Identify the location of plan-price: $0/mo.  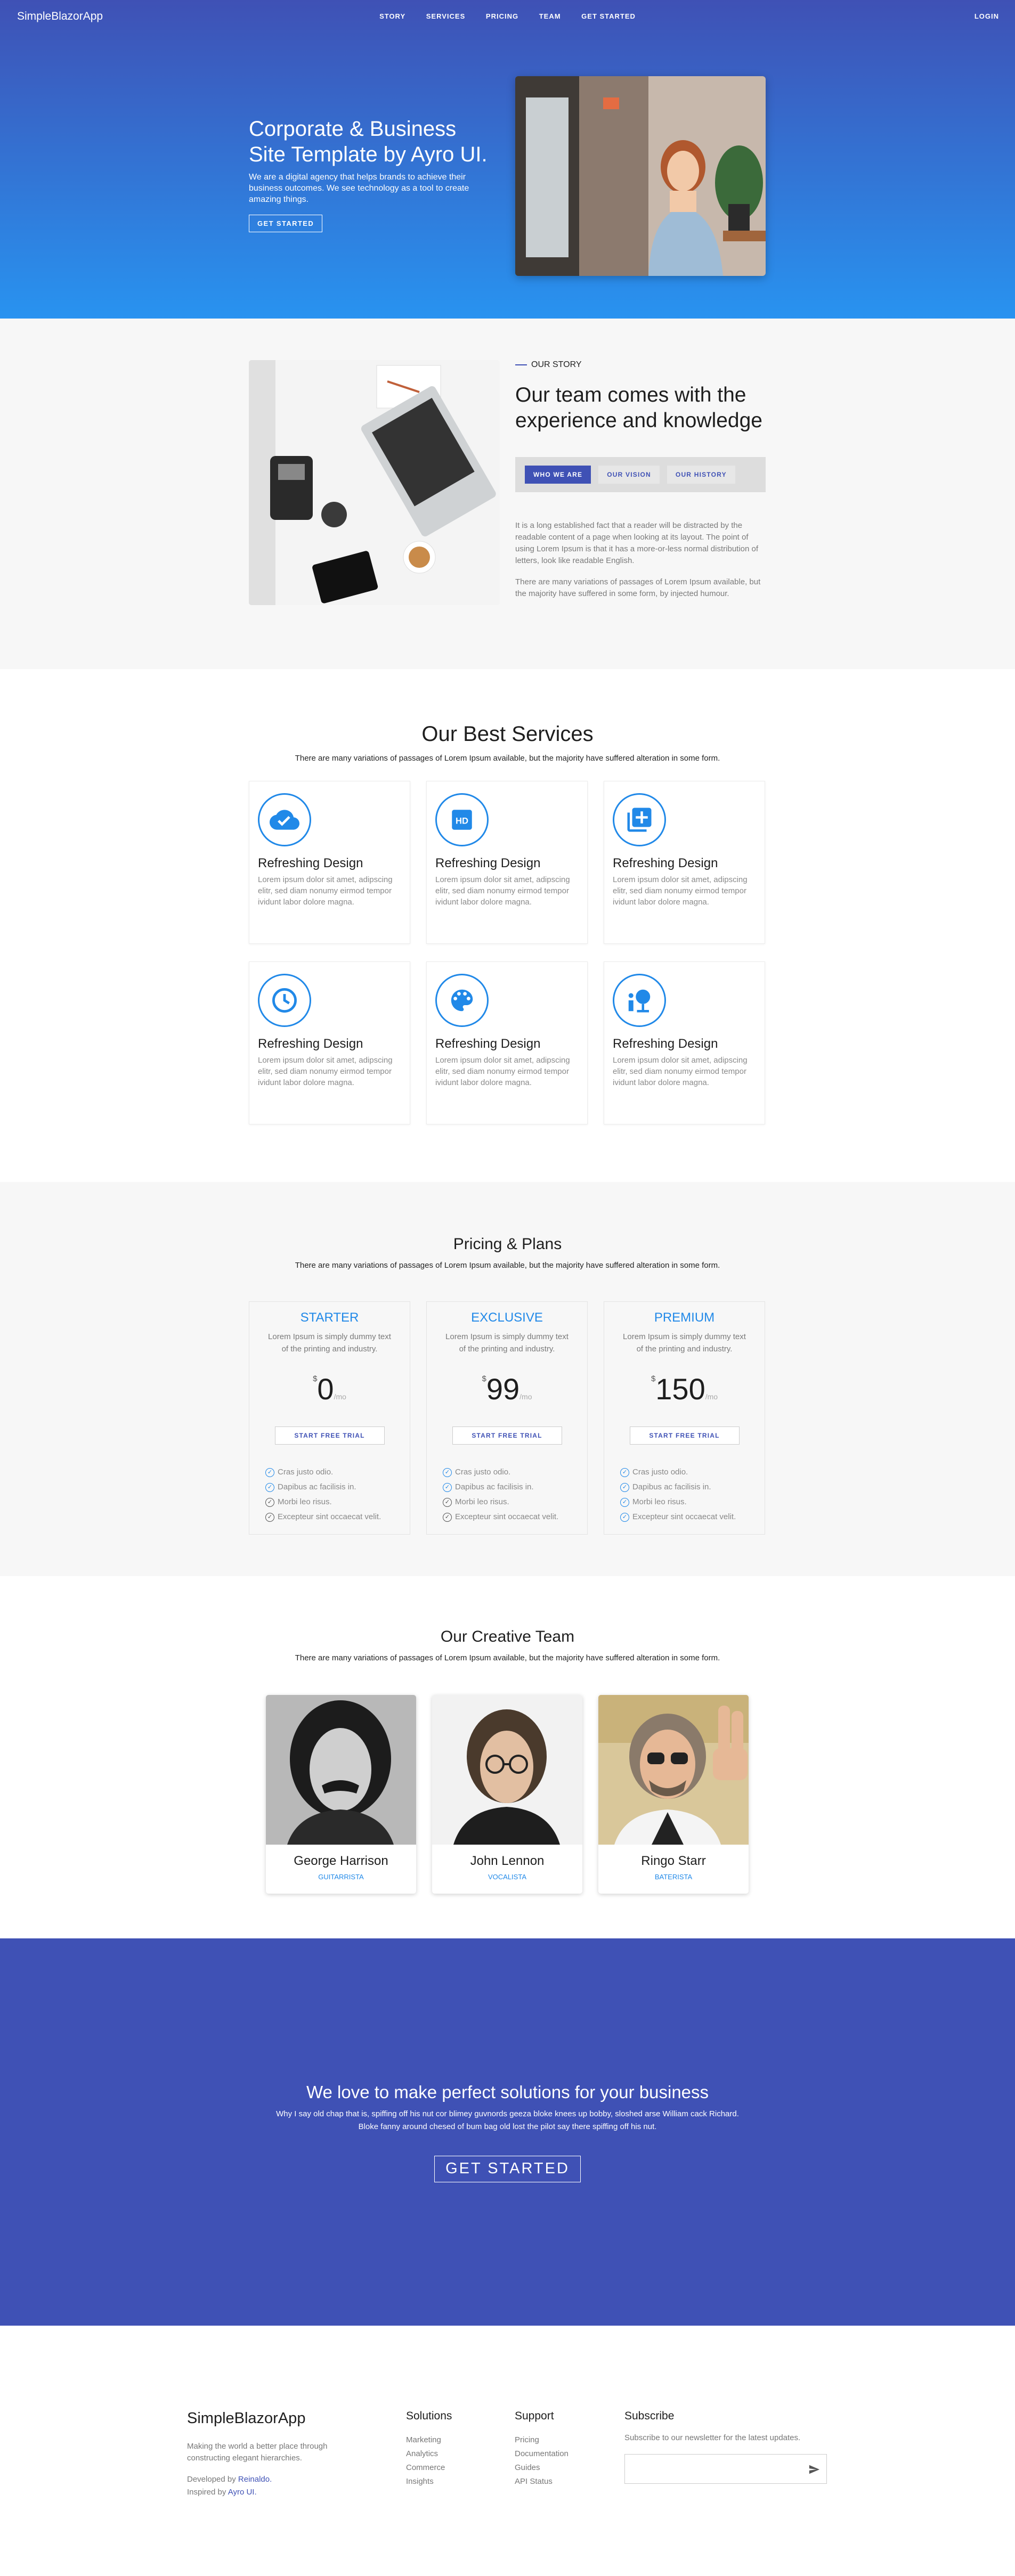
(329, 1393).